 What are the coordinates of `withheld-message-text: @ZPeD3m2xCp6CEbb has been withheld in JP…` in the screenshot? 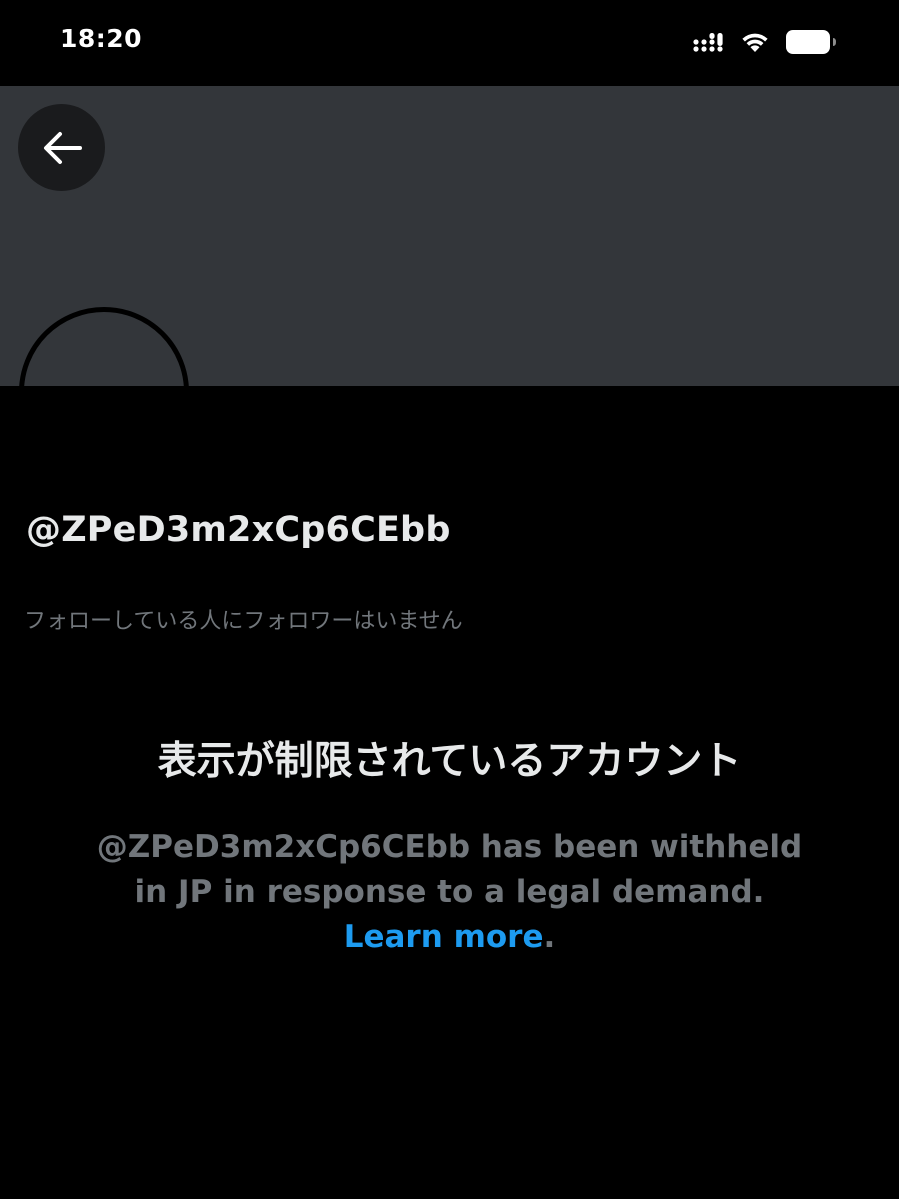 It's located at (449, 869).